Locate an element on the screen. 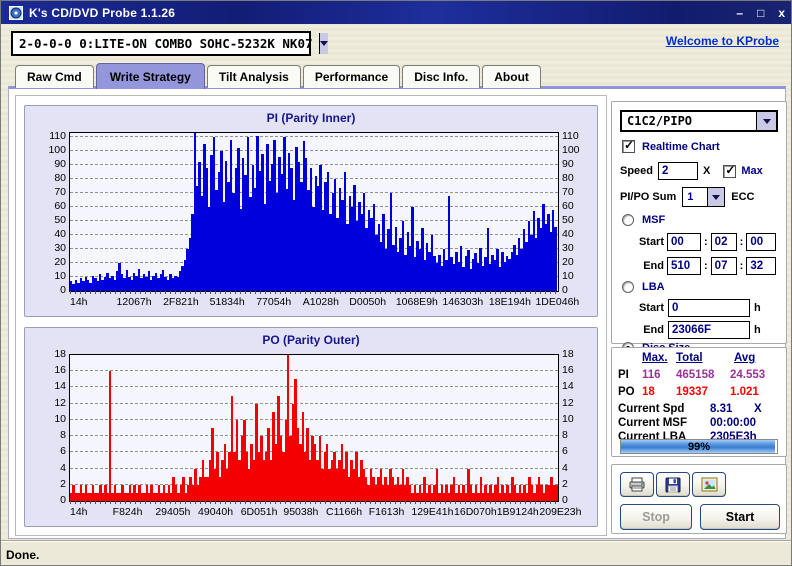 The height and width of the screenshot is (566, 792). pipo-sum-select: 1 is located at coordinates (704, 197).